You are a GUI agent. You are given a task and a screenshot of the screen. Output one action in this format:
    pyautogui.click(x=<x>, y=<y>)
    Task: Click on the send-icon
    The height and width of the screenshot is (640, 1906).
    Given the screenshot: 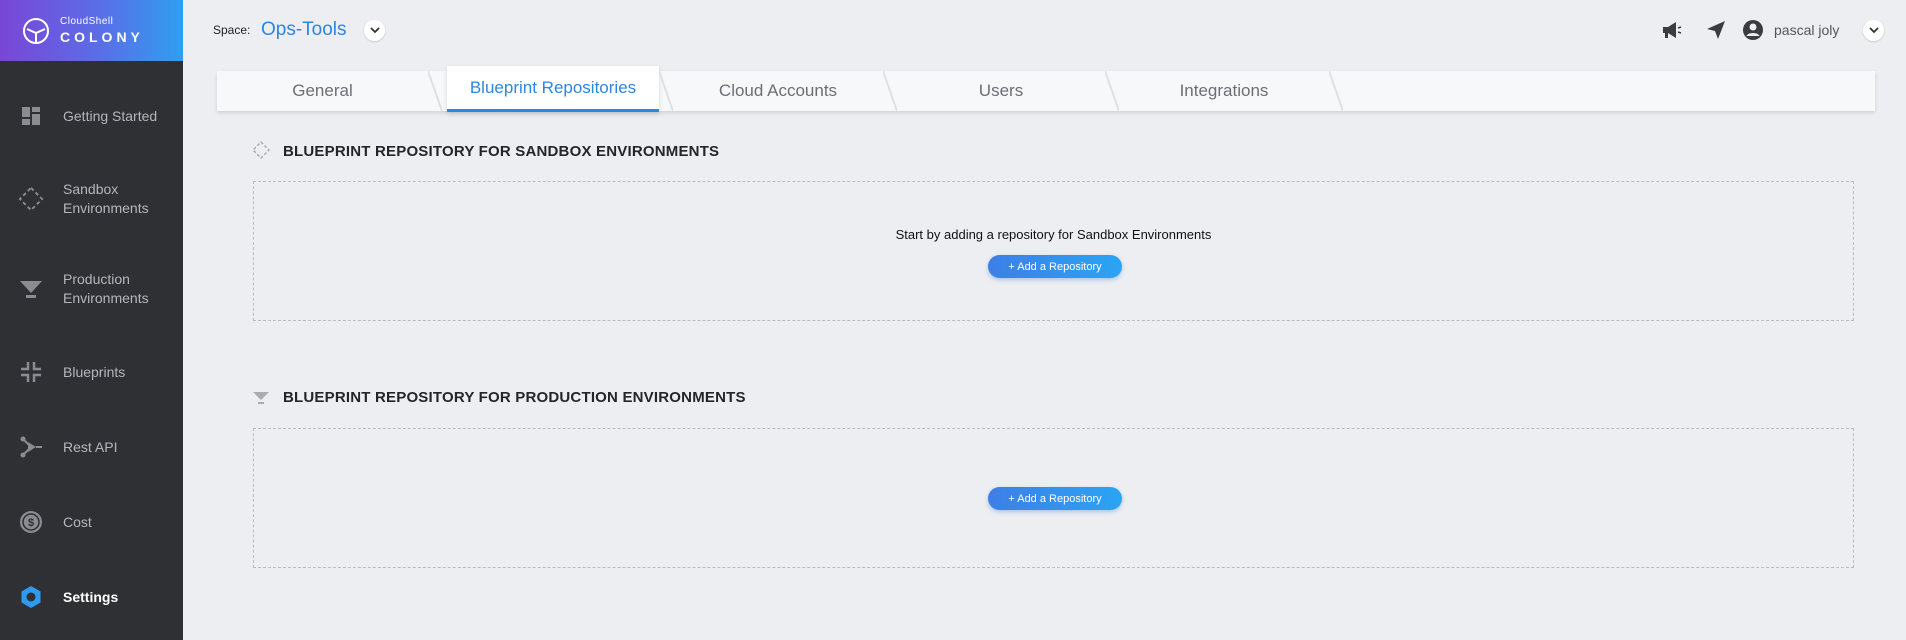 What is the action you would take?
    pyautogui.click(x=1716, y=30)
    